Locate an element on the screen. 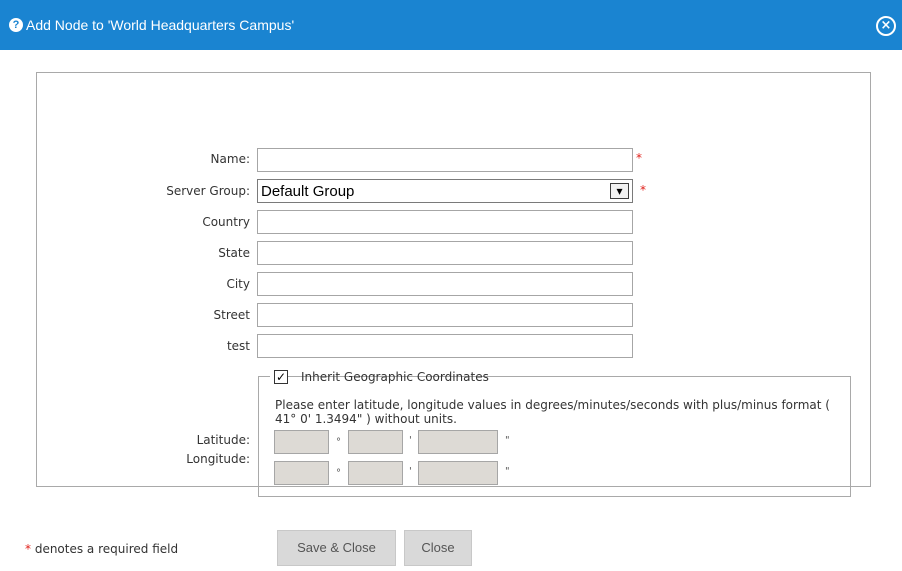  inherit-coordinates-legend: ✓ Inherit Geographic Coordinates is located at coordinates (379, 378).